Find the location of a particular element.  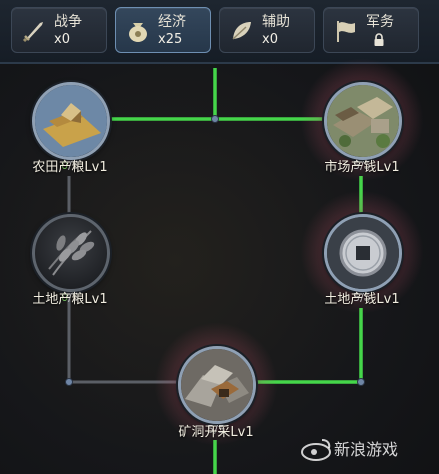

skill-label-land-grain: 土地产粮Lv1 is located at coordinates (70, 299).